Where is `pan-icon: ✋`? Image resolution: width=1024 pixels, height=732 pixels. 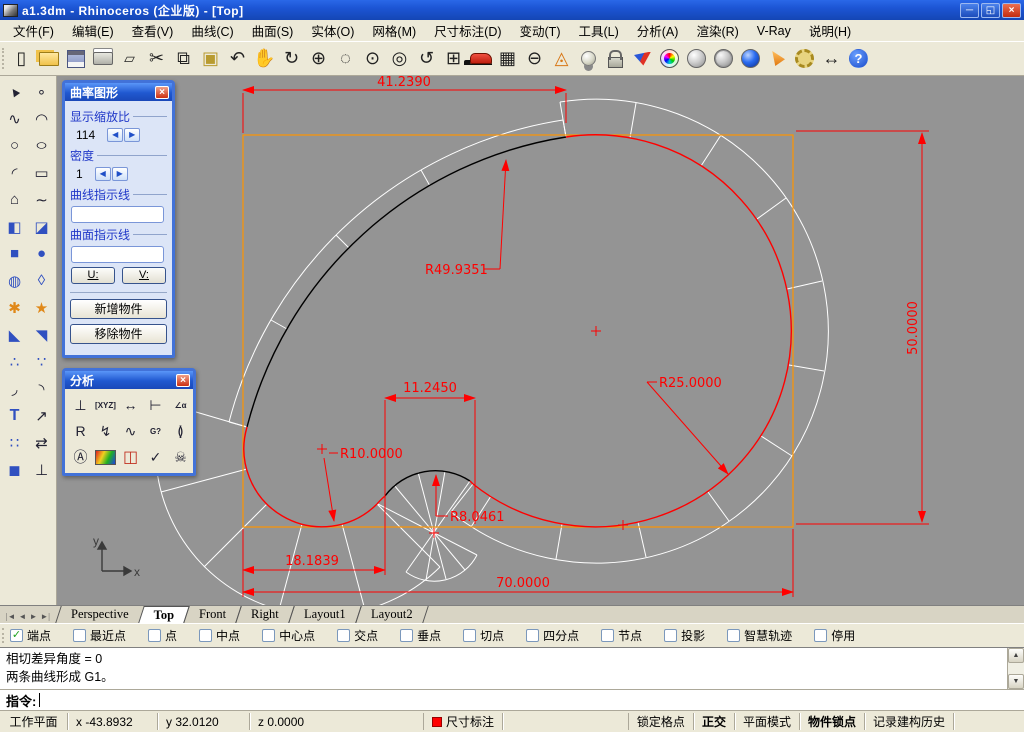 pan-icon: ✋ is located at coordinates (264, 58).